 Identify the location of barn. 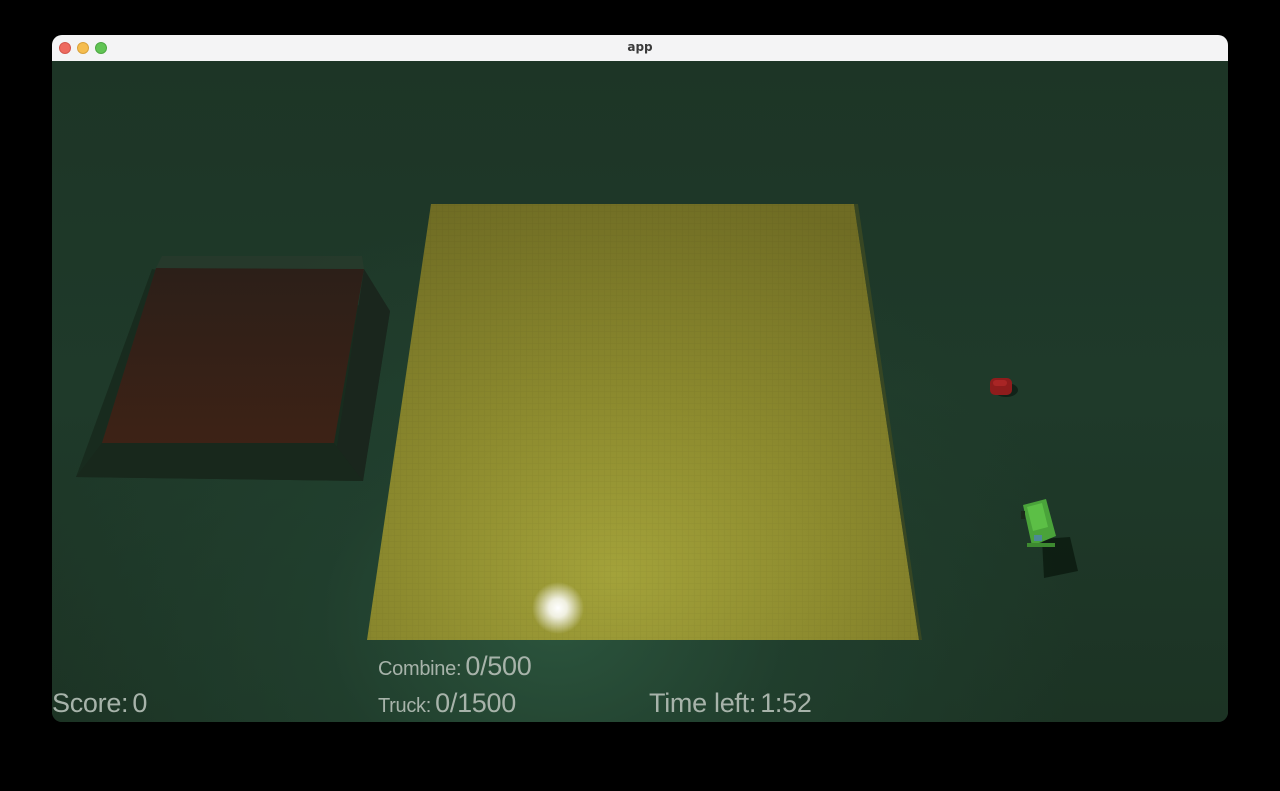
(233, 368).